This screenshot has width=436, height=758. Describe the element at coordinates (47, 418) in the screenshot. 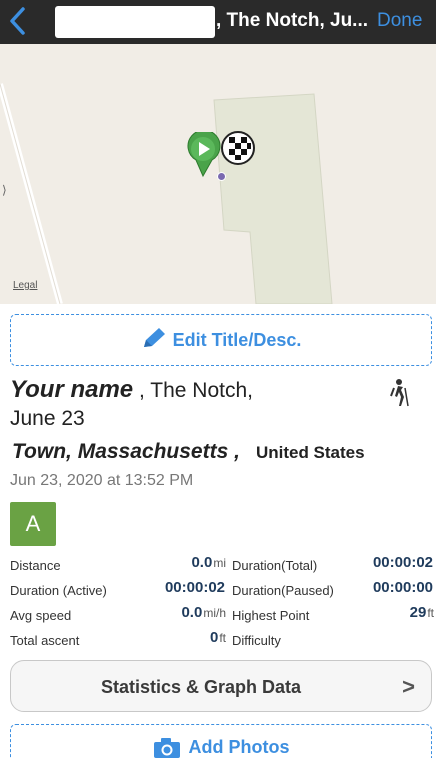

I see `track-title-date: June 23` at that location.